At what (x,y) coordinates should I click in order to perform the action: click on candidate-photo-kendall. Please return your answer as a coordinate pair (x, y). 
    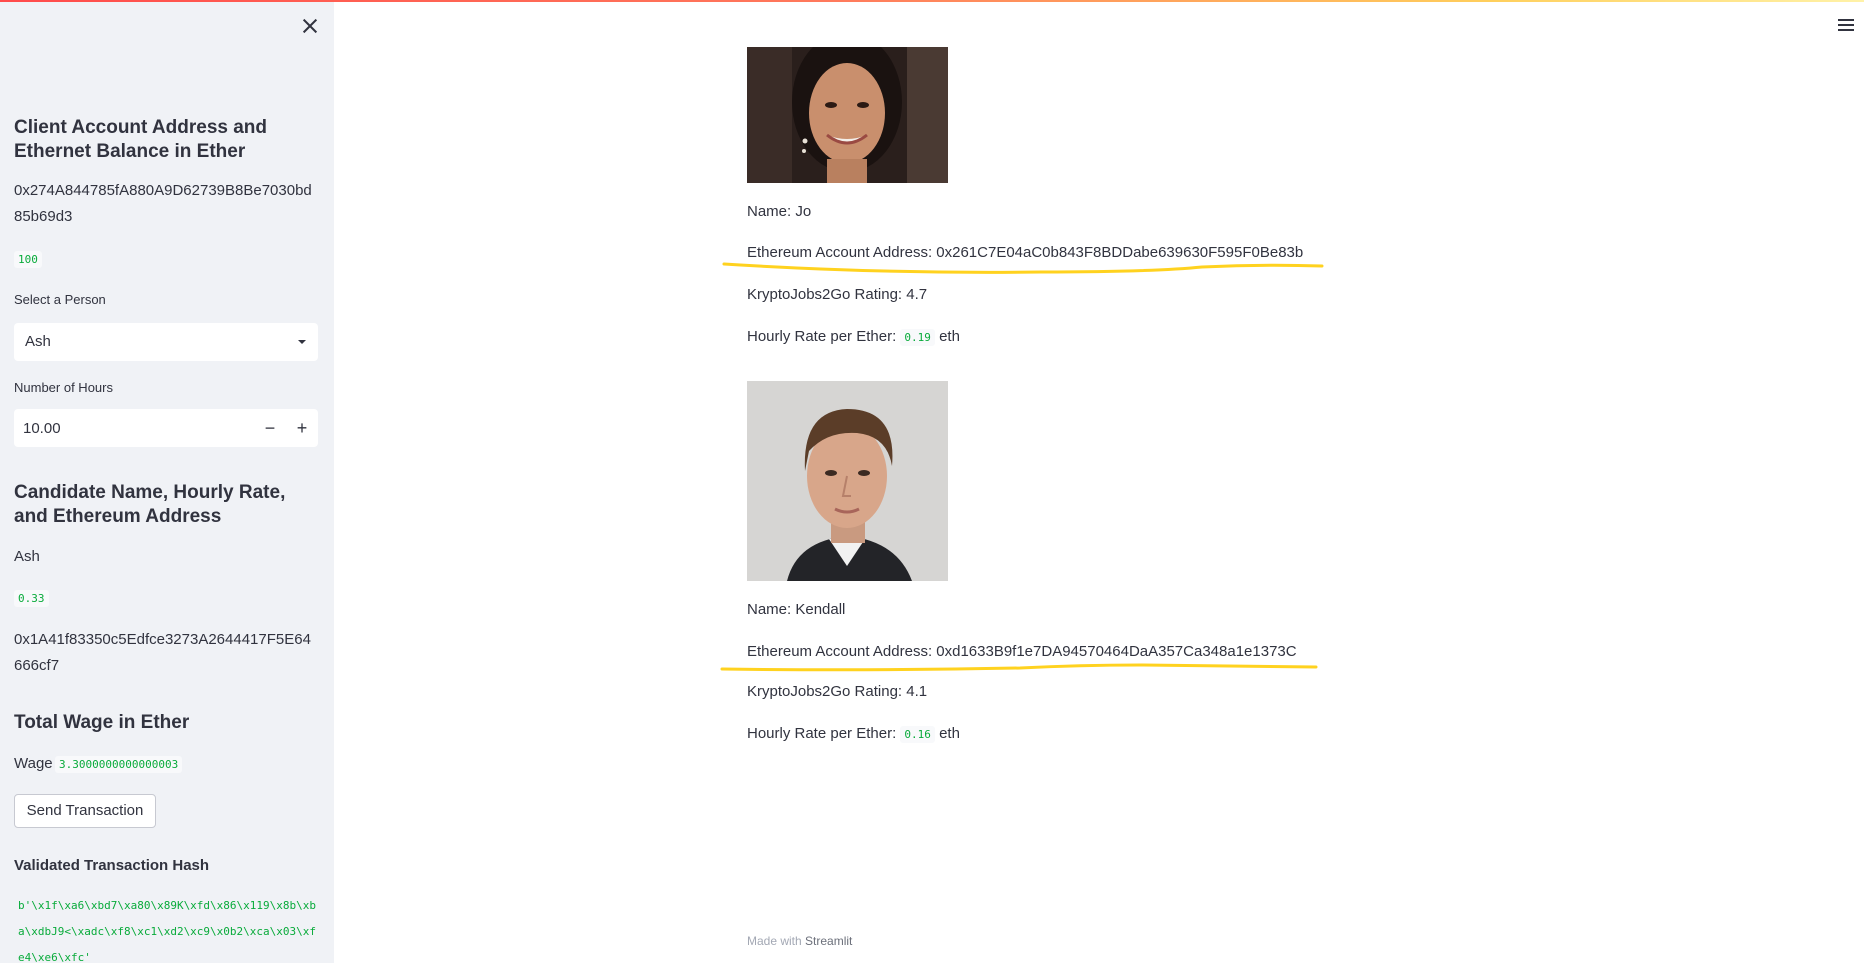
    Looking at the image, I should click on (847, 481).